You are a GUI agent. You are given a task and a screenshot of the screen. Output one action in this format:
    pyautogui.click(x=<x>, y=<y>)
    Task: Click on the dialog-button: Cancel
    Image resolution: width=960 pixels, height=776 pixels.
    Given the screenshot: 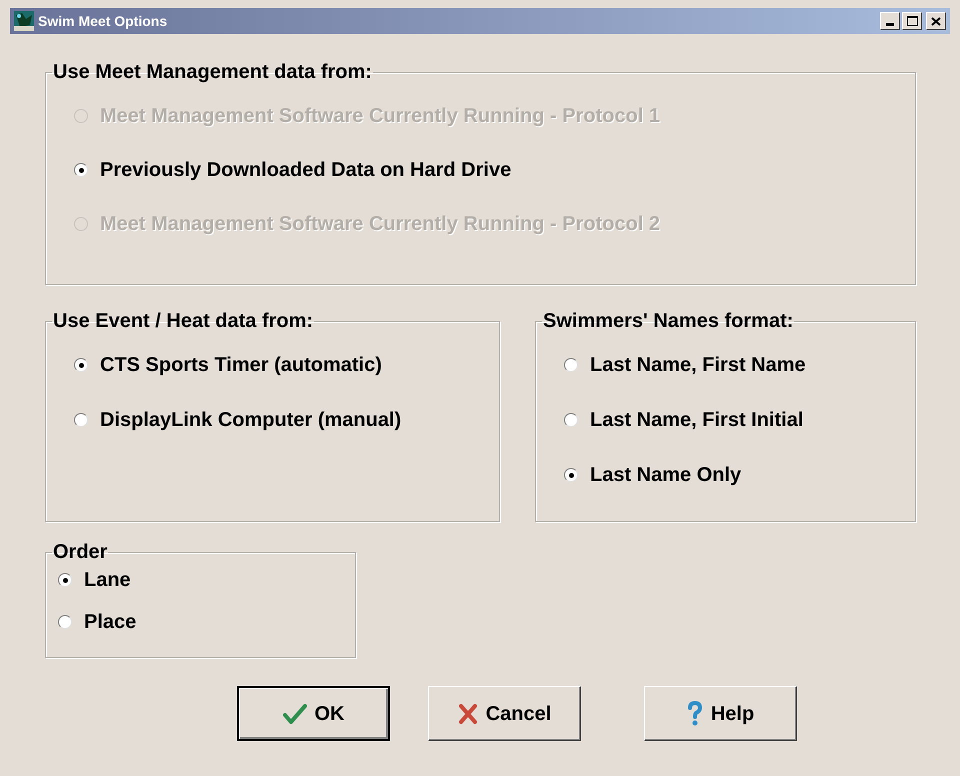 What is the action you would take?
    pyautogui.click(x=504, y=713)
    